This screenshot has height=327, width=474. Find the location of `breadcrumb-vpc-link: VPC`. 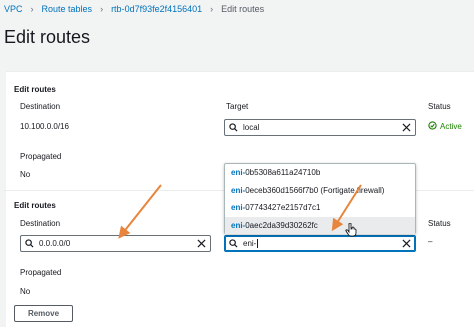

breadcrumb-vpc-link: VPC is located at coordinates (13, 9).